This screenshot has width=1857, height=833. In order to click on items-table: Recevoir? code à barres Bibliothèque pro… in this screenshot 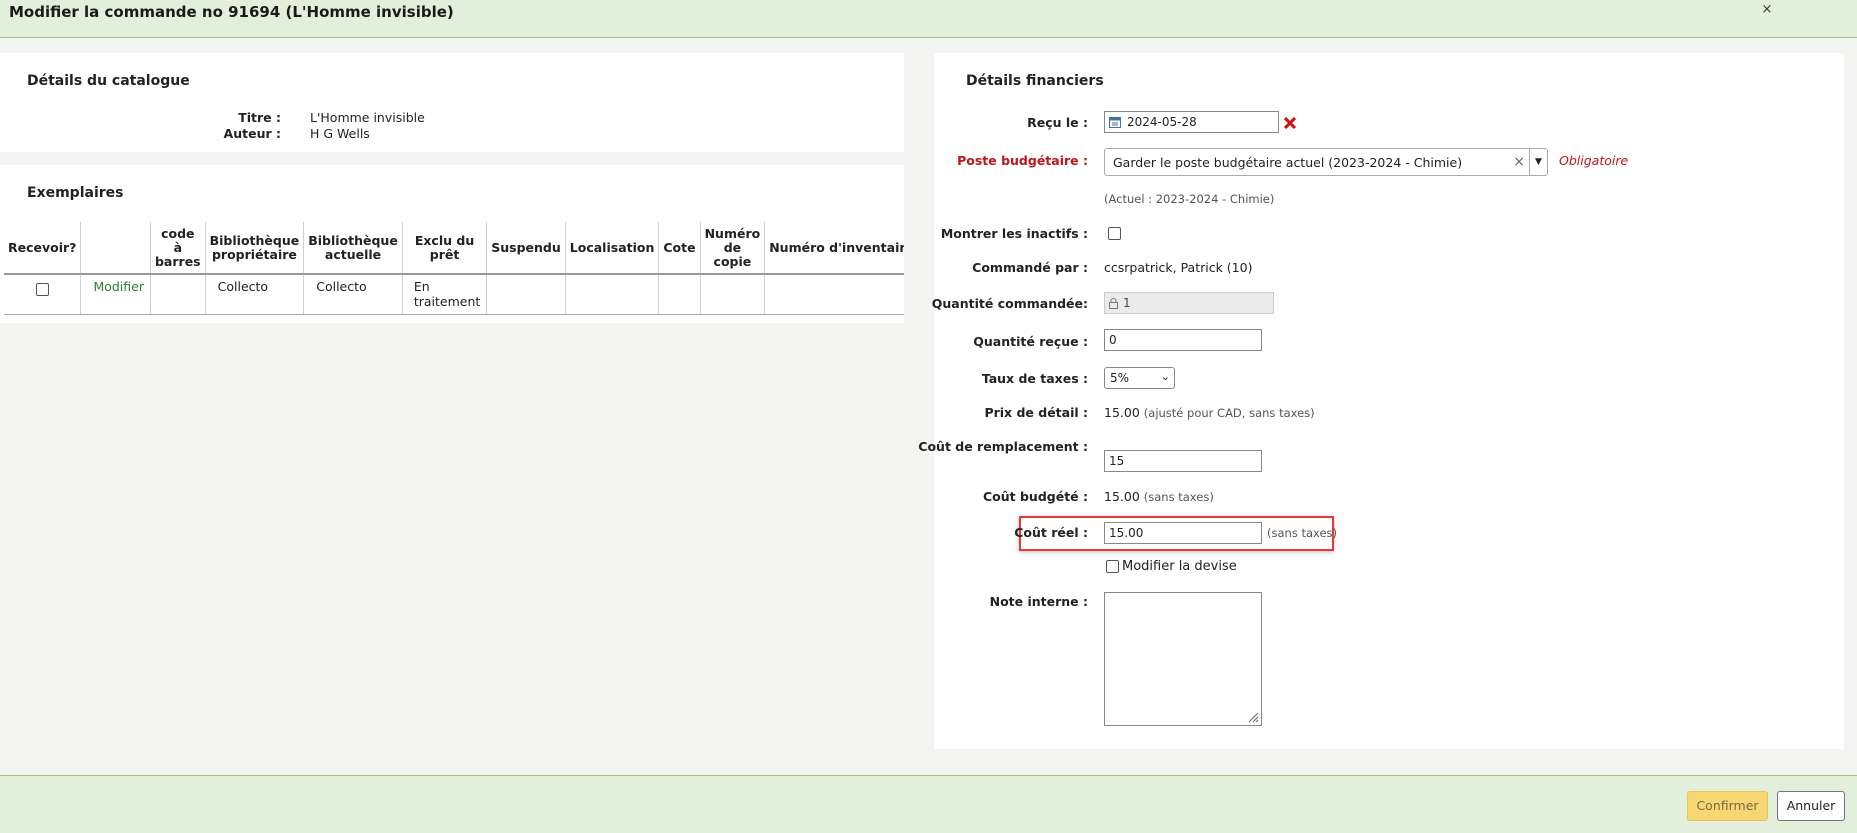, I will do `click(454, 268)`.